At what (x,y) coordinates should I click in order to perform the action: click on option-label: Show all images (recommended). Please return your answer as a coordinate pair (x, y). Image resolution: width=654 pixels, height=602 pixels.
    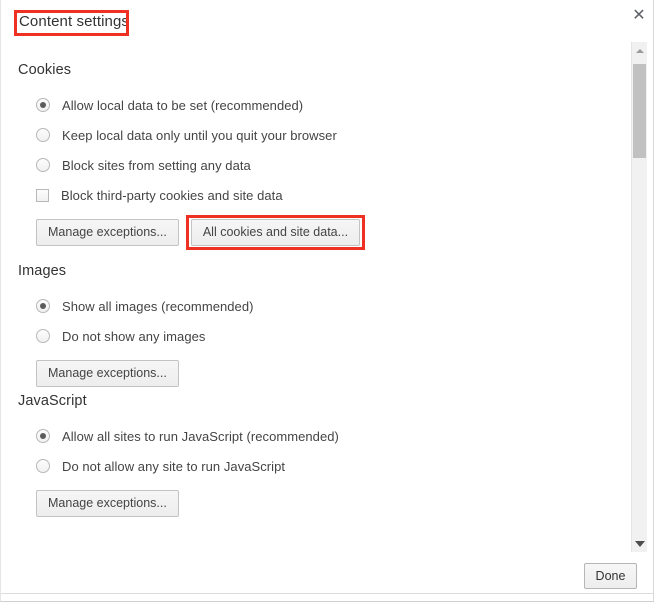
    Looking at the image, I should click on (158, 306).